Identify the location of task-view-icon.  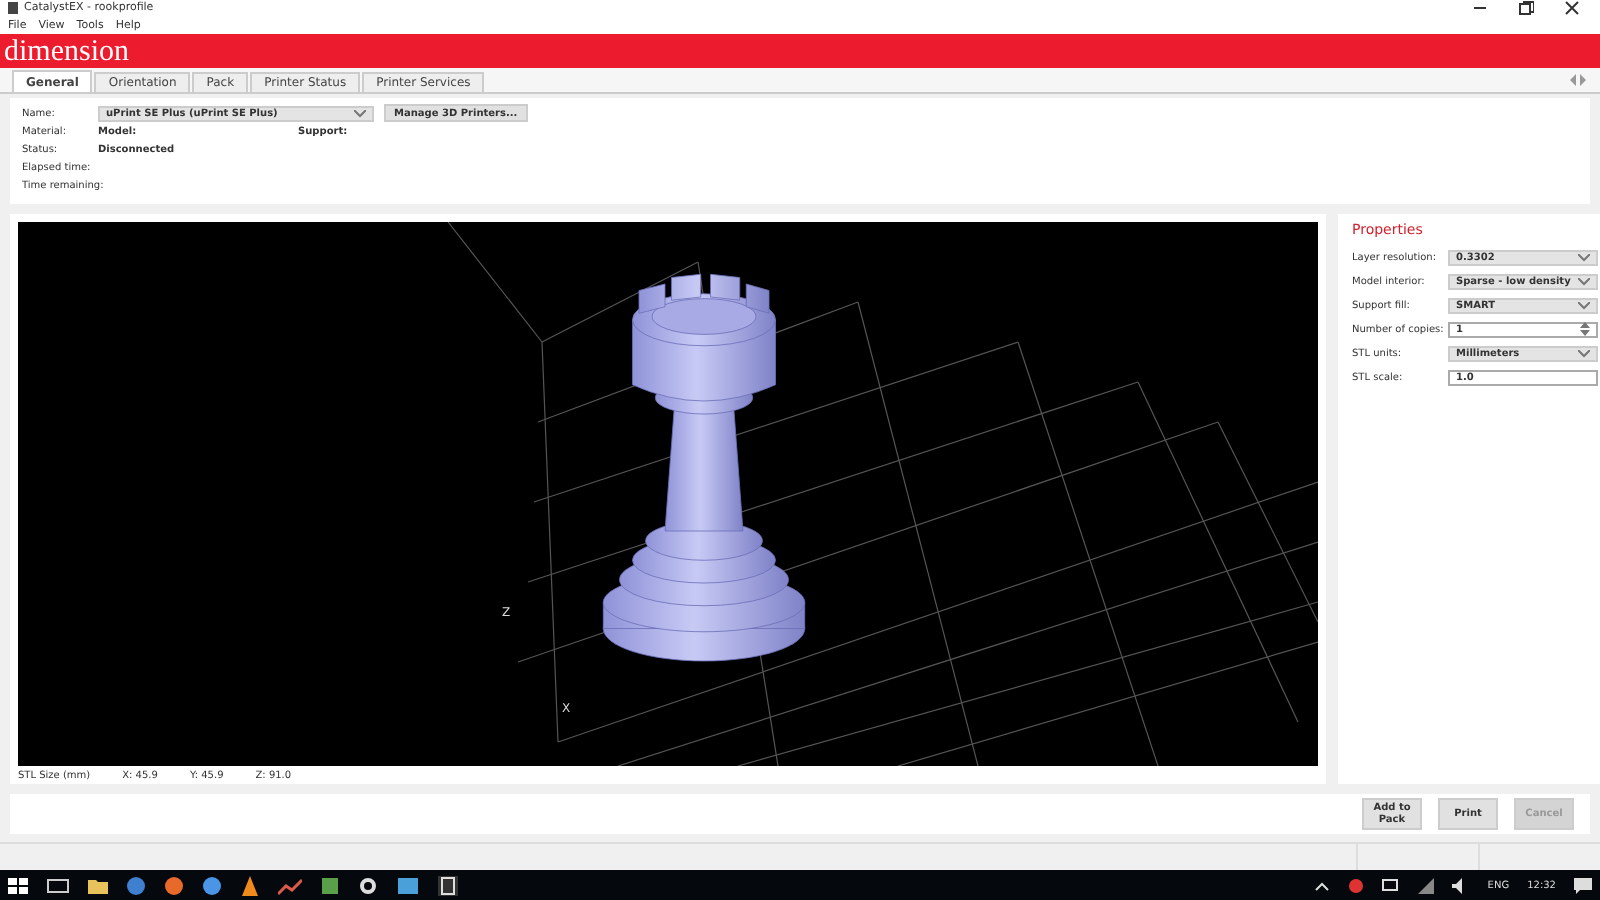
(58, 885).